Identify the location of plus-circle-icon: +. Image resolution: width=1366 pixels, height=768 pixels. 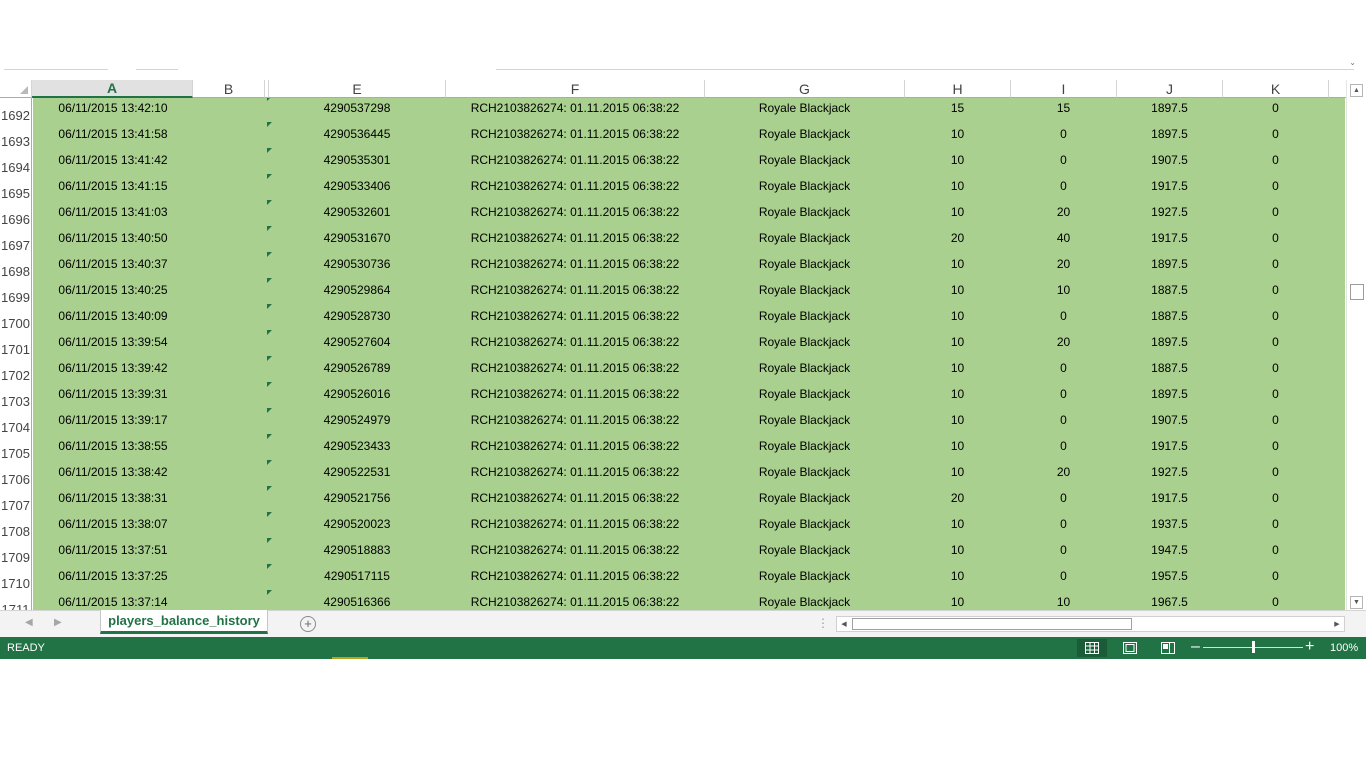
(308, 624).